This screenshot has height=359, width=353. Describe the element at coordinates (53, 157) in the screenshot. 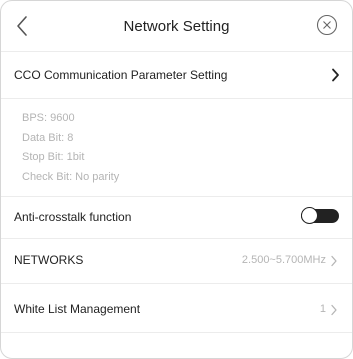

I see `stop-bit-value: Stop Bit: 1bit` at that location.